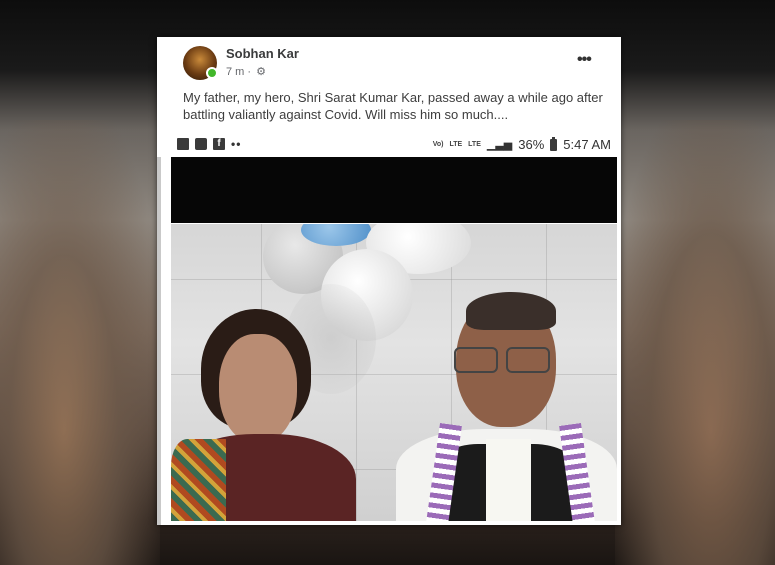 This screenshot has height=565, width=775. I want to click on status-time: 5:47 AM, so click(587, 144).